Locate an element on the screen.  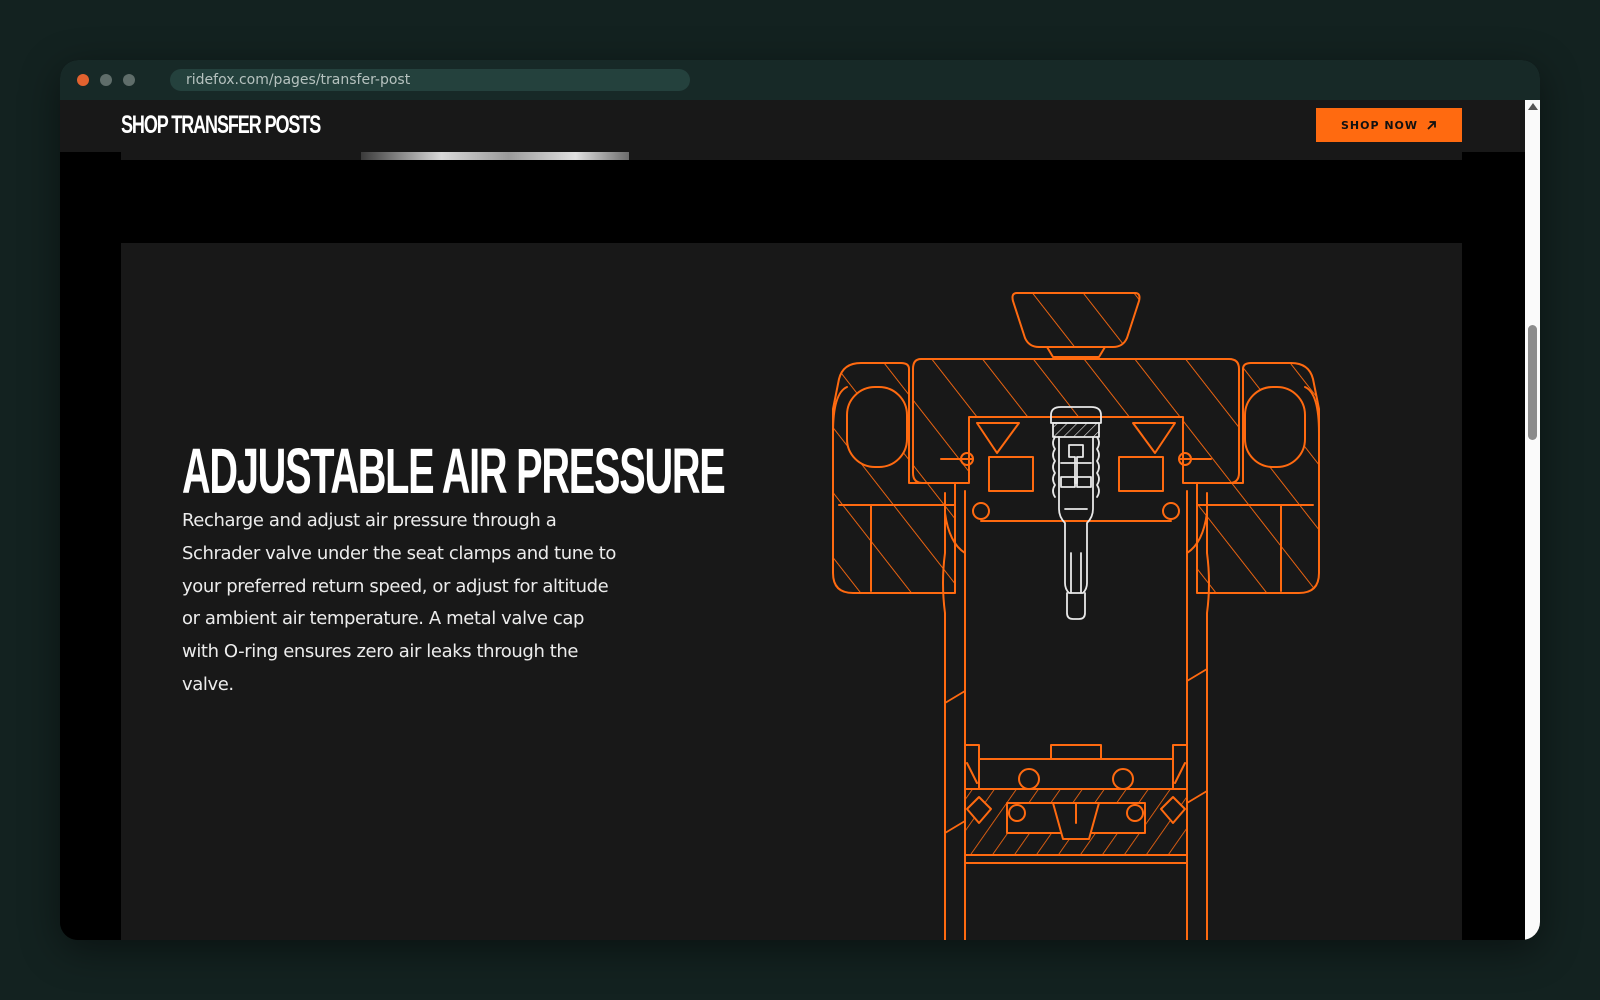
feature-title: ADJUSTABLE AIR PRESSURE is located at coordinates (454, 471).